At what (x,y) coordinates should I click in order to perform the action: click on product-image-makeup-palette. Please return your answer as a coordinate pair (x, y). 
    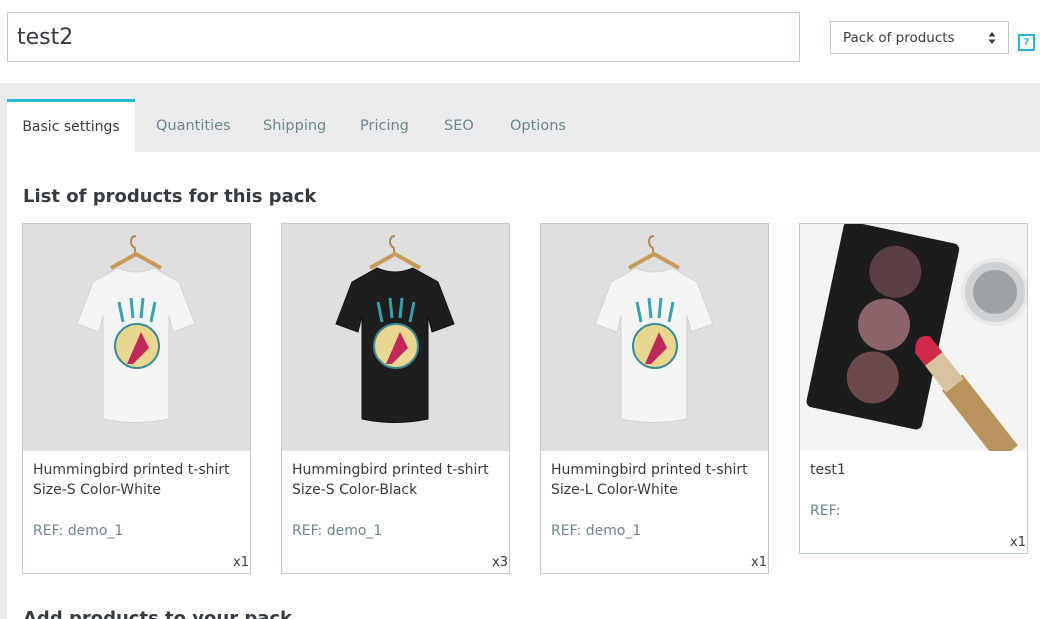
    Looking at the image, I should click on (913, 337).